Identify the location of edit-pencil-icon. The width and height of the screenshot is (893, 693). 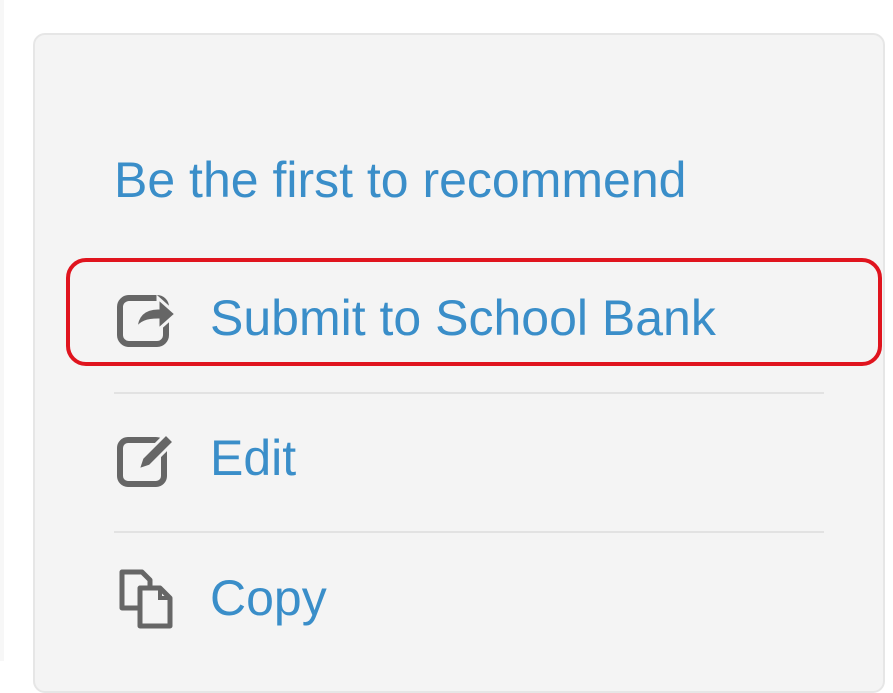
(149, 458).